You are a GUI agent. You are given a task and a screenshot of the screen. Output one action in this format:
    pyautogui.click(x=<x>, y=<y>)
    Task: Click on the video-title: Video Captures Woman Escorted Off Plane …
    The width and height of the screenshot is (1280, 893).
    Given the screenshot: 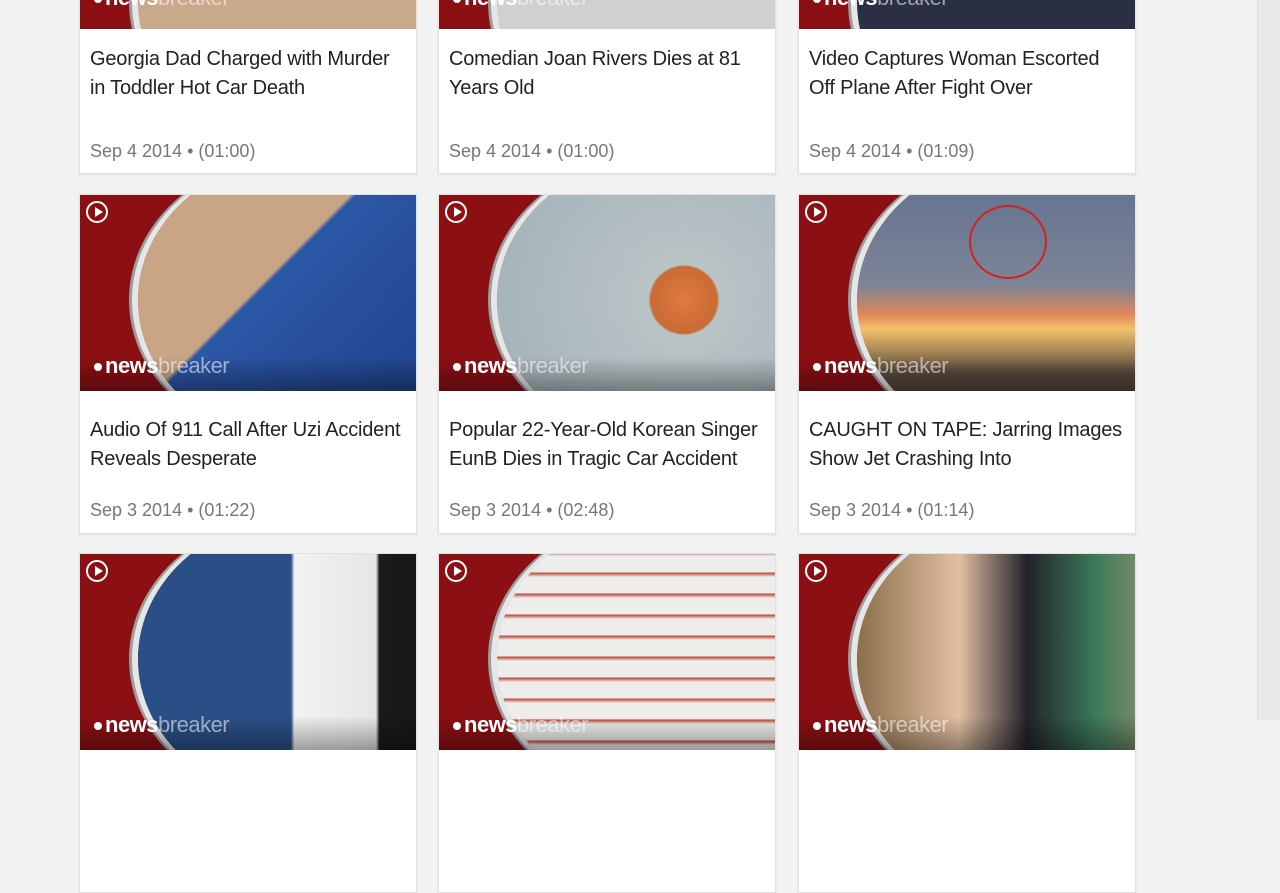 What is the action you would take?
    pyautogui.click(x=968, y=74)
    